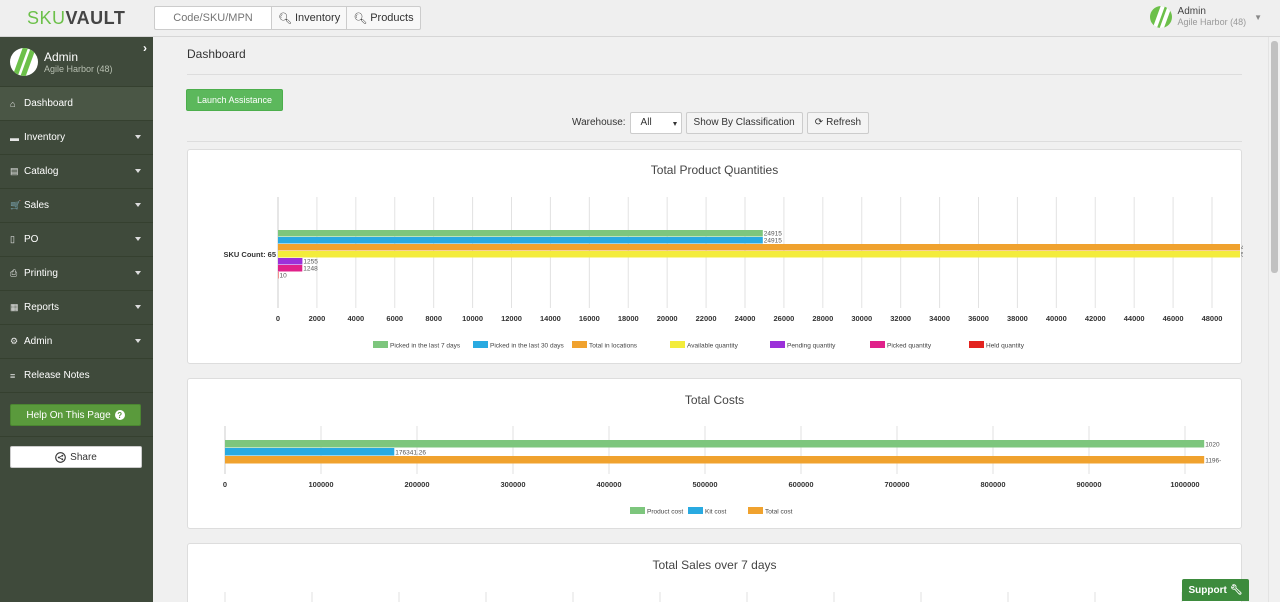 The width and height of the screenshot is (1280, 602). What do you see at coordinates (41, 171) in the screenshot?
I see `sidebar-item-label: Catalog` at bounding box center [41, 171].